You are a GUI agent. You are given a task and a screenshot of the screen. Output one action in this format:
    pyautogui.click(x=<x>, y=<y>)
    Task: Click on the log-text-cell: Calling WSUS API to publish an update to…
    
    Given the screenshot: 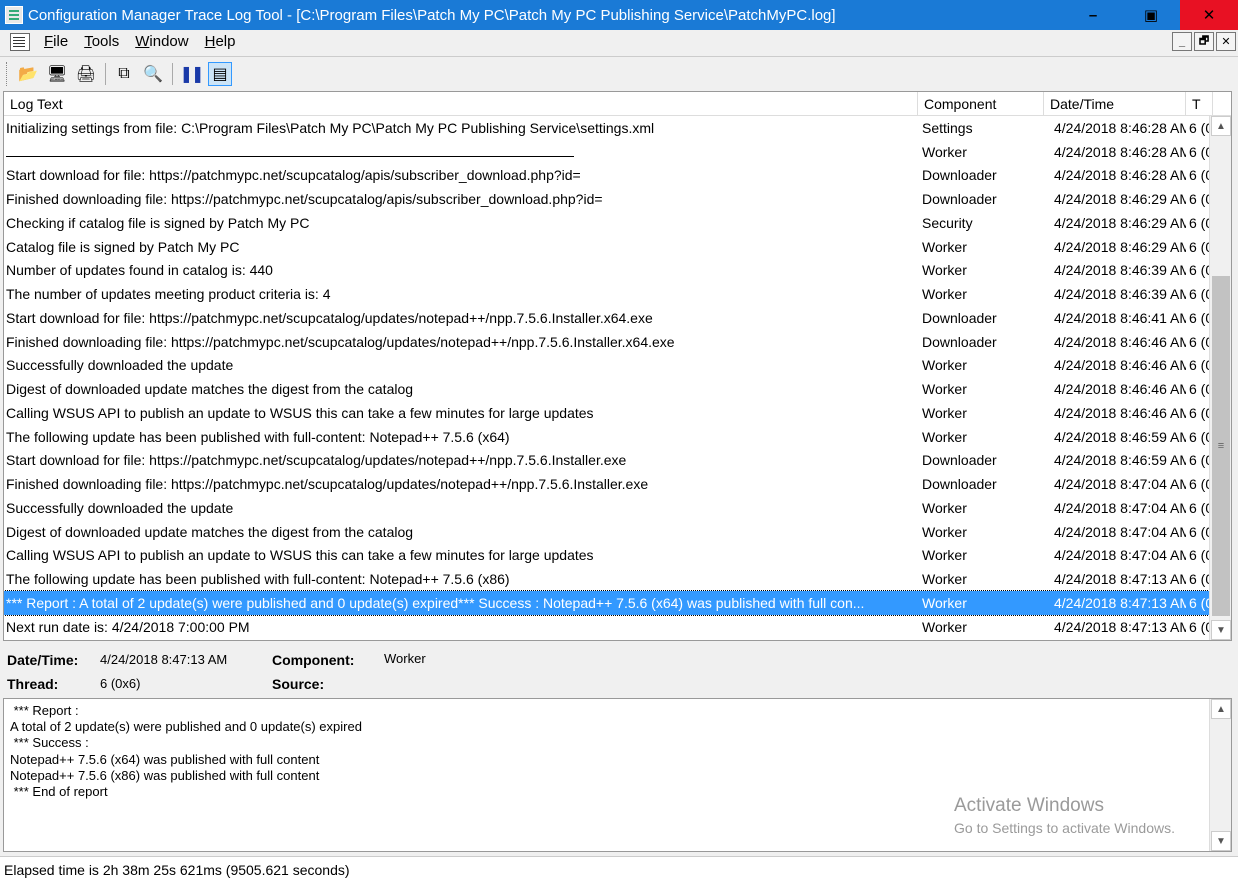 What is the action you would take?
    pyautogui.click(x=300, y=555)
    